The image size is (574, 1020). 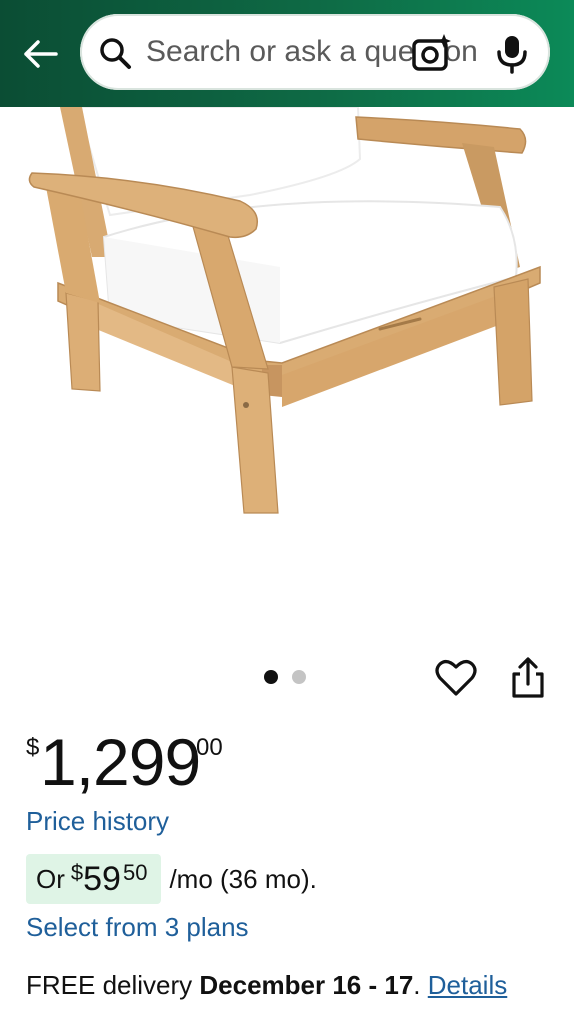 What do you see at coordinates (299, 677) in the screenshot?
I see `carousel-dot` at bounding box center [299, 677].